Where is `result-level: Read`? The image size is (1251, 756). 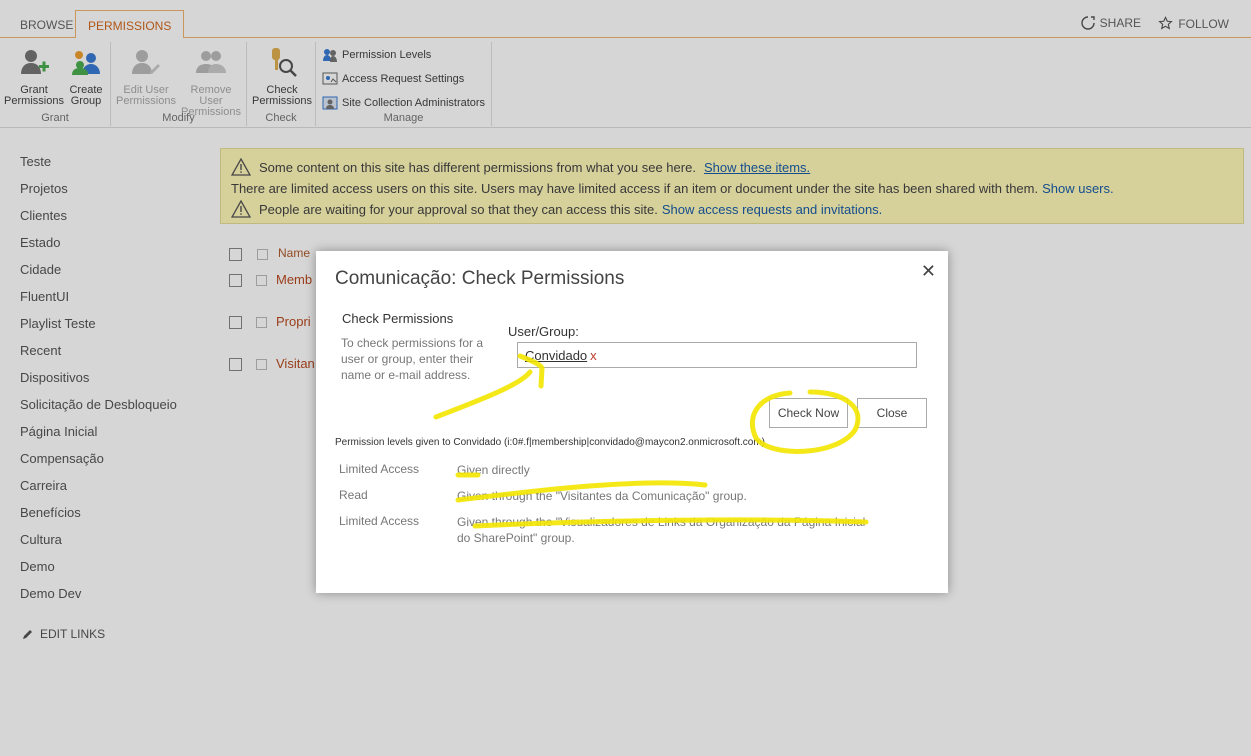
result-level: Read is located at coordinates (353, 495).